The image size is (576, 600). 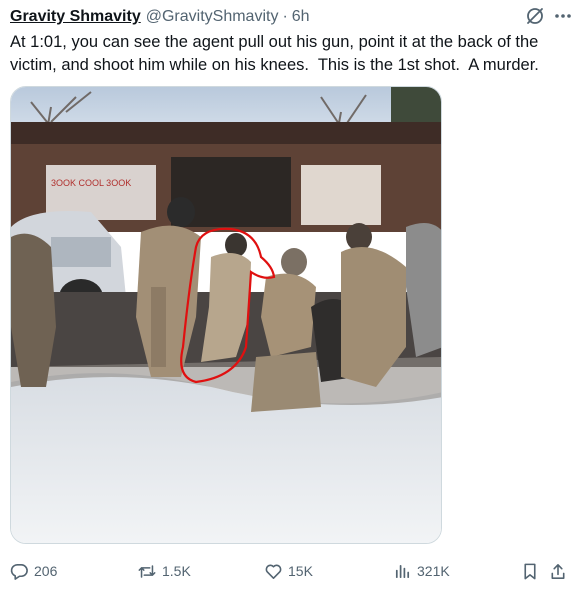 I want to click on post-time: 6h, so click(x=301, y=17).